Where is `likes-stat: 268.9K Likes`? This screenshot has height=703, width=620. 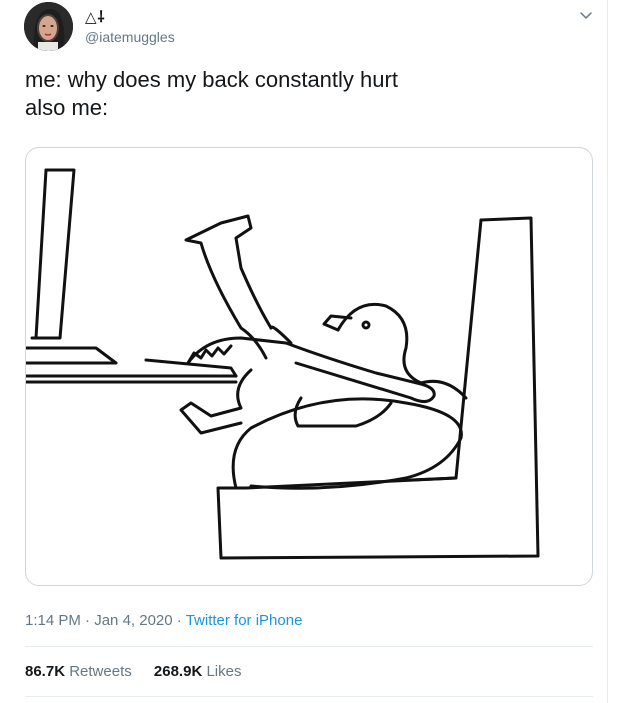
likes-stat: 268.9K Likes is located at coordinates (198, 671).